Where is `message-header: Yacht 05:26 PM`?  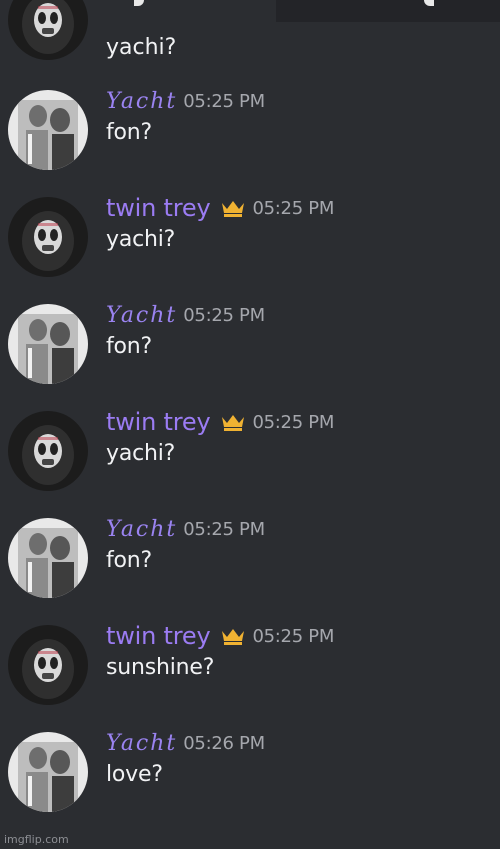
message-header: Yacht 05:26 PM is located at coordinates (185, 743).